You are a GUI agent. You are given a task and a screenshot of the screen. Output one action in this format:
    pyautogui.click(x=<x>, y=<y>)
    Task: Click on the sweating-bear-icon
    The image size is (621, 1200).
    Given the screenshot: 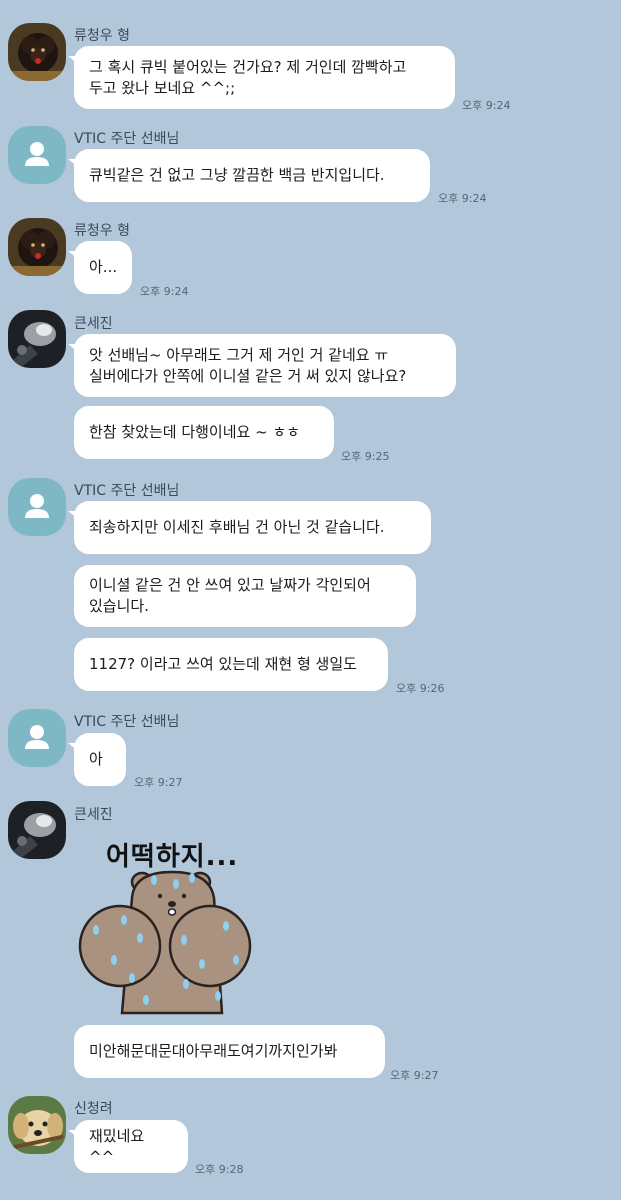 What is the action you would take?
    pyautogui.click(x=165, y=942)
    